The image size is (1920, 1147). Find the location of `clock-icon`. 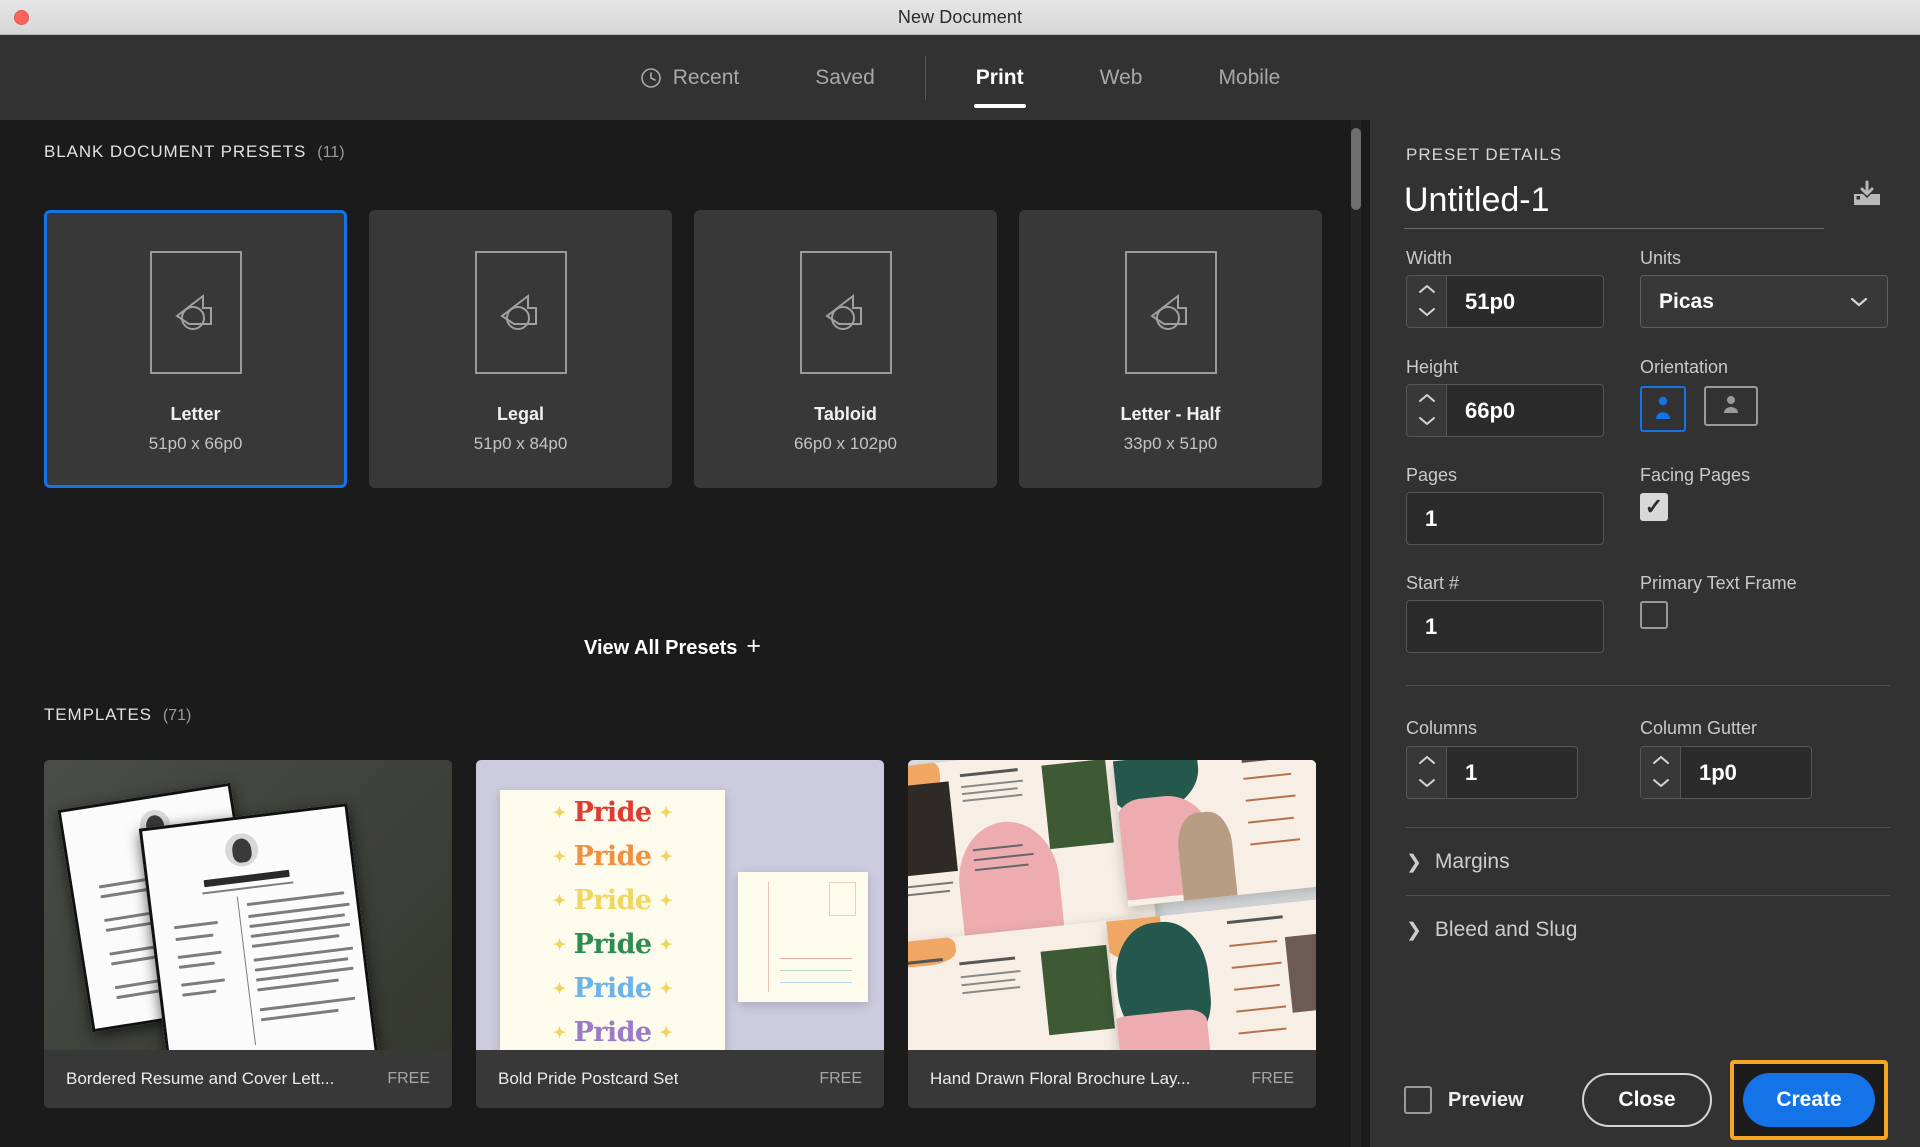

clock-icon is located at coordinates (651, 78).